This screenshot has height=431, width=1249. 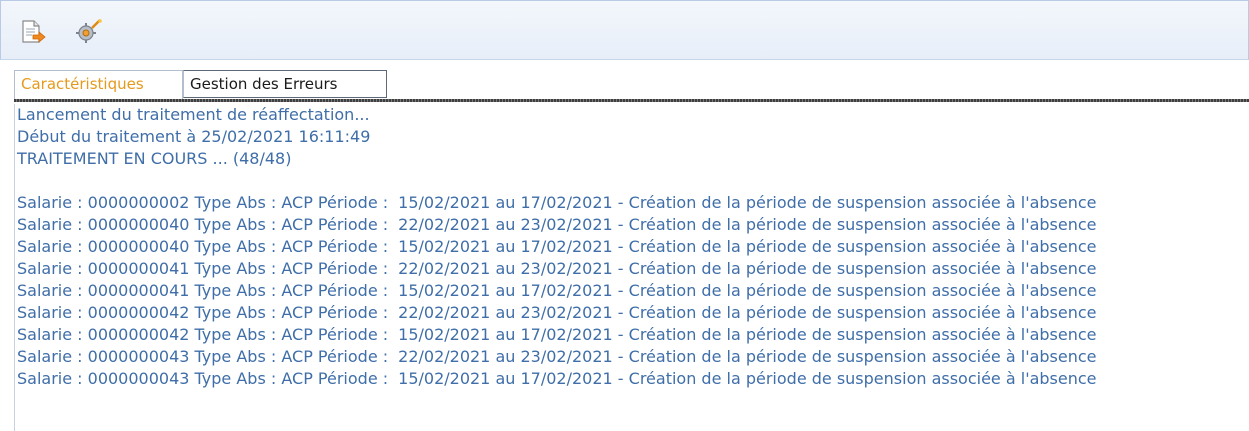 I want to click on settings-button, so click(x=89, y=32).